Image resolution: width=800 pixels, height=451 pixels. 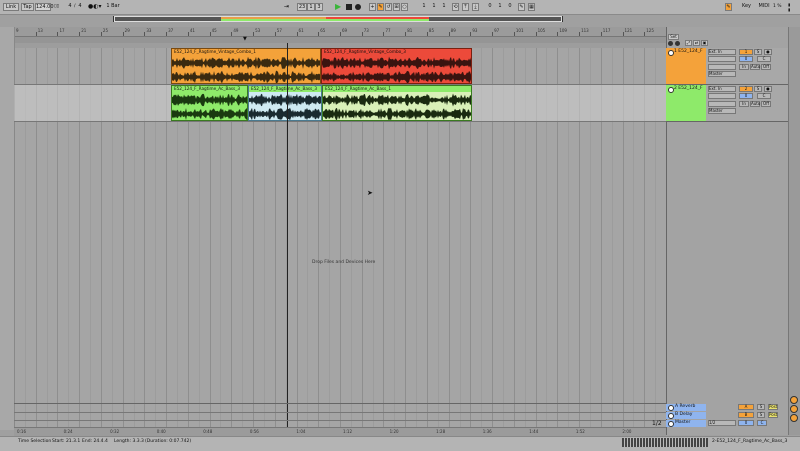 What do you see at coordinates (358, 7) in the screenshot?
I see `record-button` at bounding box center [358, 7].